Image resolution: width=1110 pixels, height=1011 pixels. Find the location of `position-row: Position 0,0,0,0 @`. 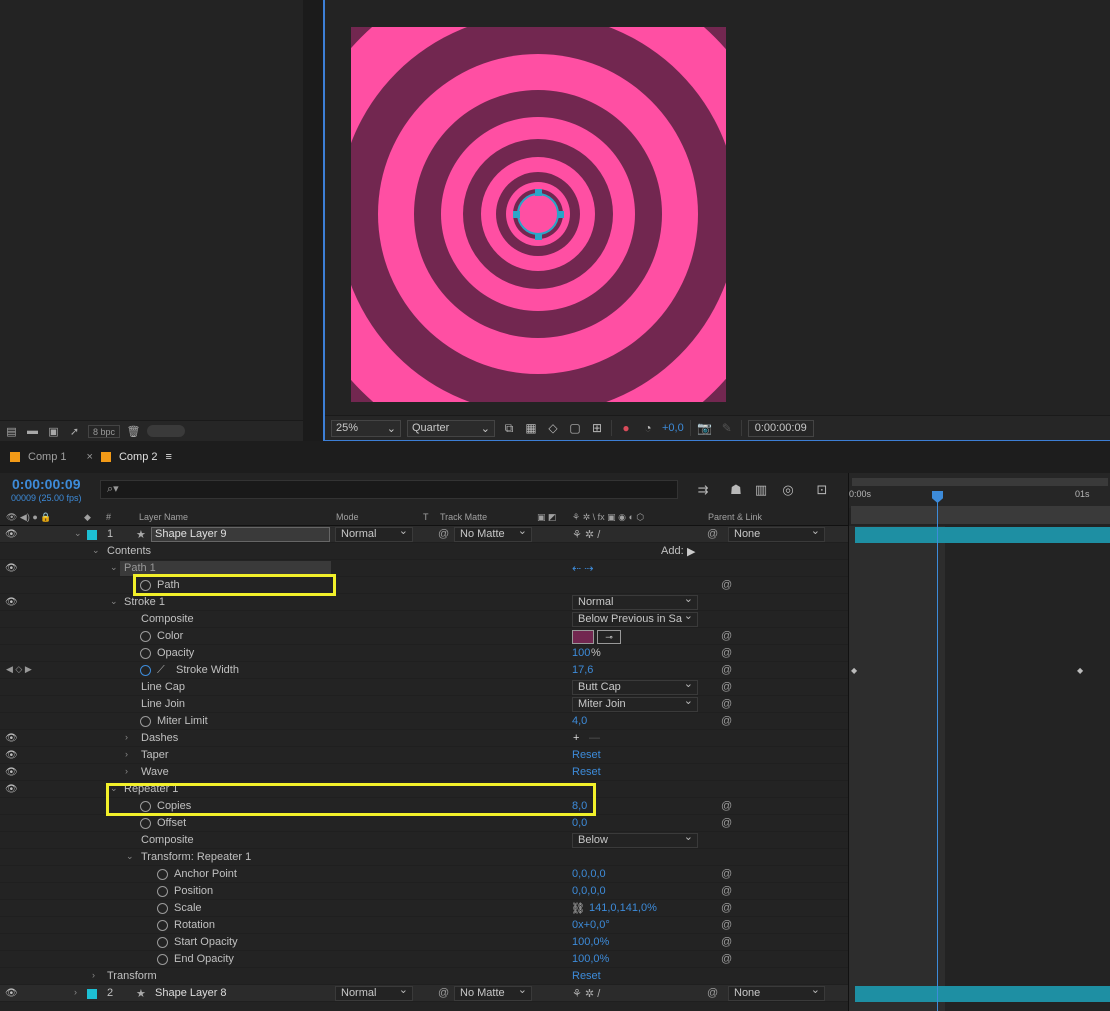

position-row: Position 0,0,0,0 @ is located at coordinates (424, 891).